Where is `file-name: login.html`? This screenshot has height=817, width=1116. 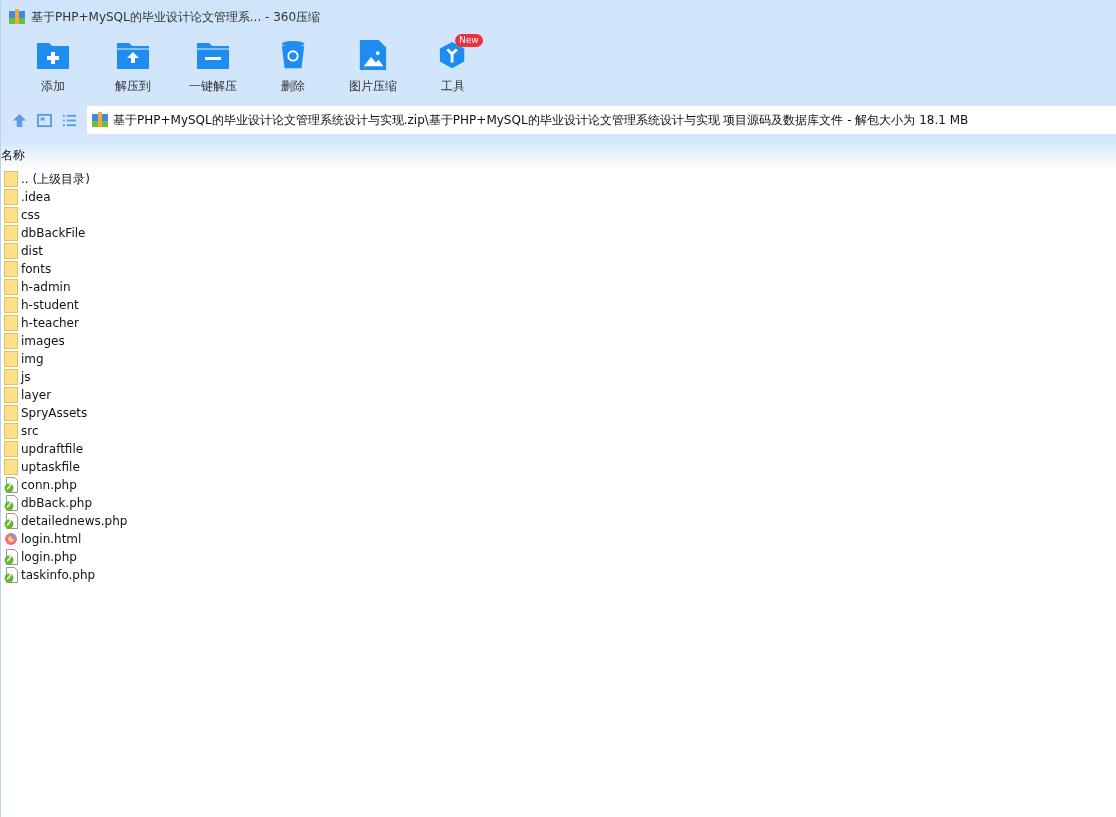 file-name: login.html is located at coordinates (51, 539).